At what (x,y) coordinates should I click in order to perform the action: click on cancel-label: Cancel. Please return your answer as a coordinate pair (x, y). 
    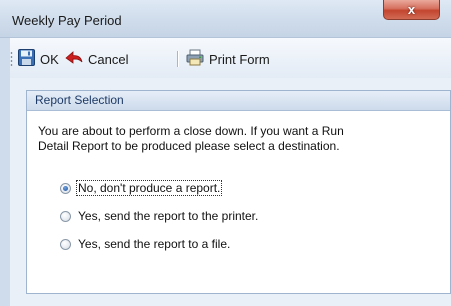
    Looking at the image, I should click on (108, 59).